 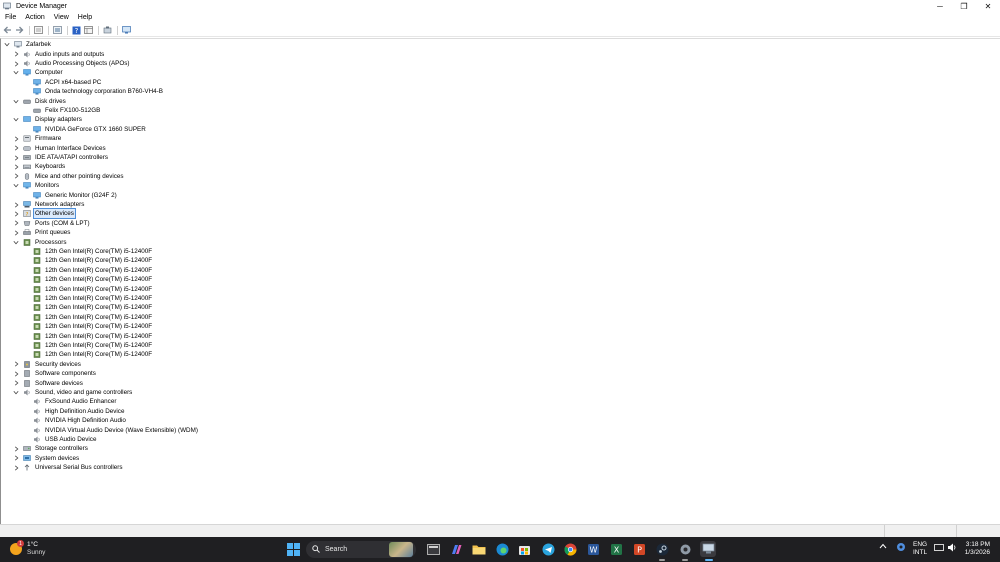 What do you see at coordinates (36, 185) in the screenshot?
I see `tree-category-monitors: Monitors` at bounding box center [36, 185].